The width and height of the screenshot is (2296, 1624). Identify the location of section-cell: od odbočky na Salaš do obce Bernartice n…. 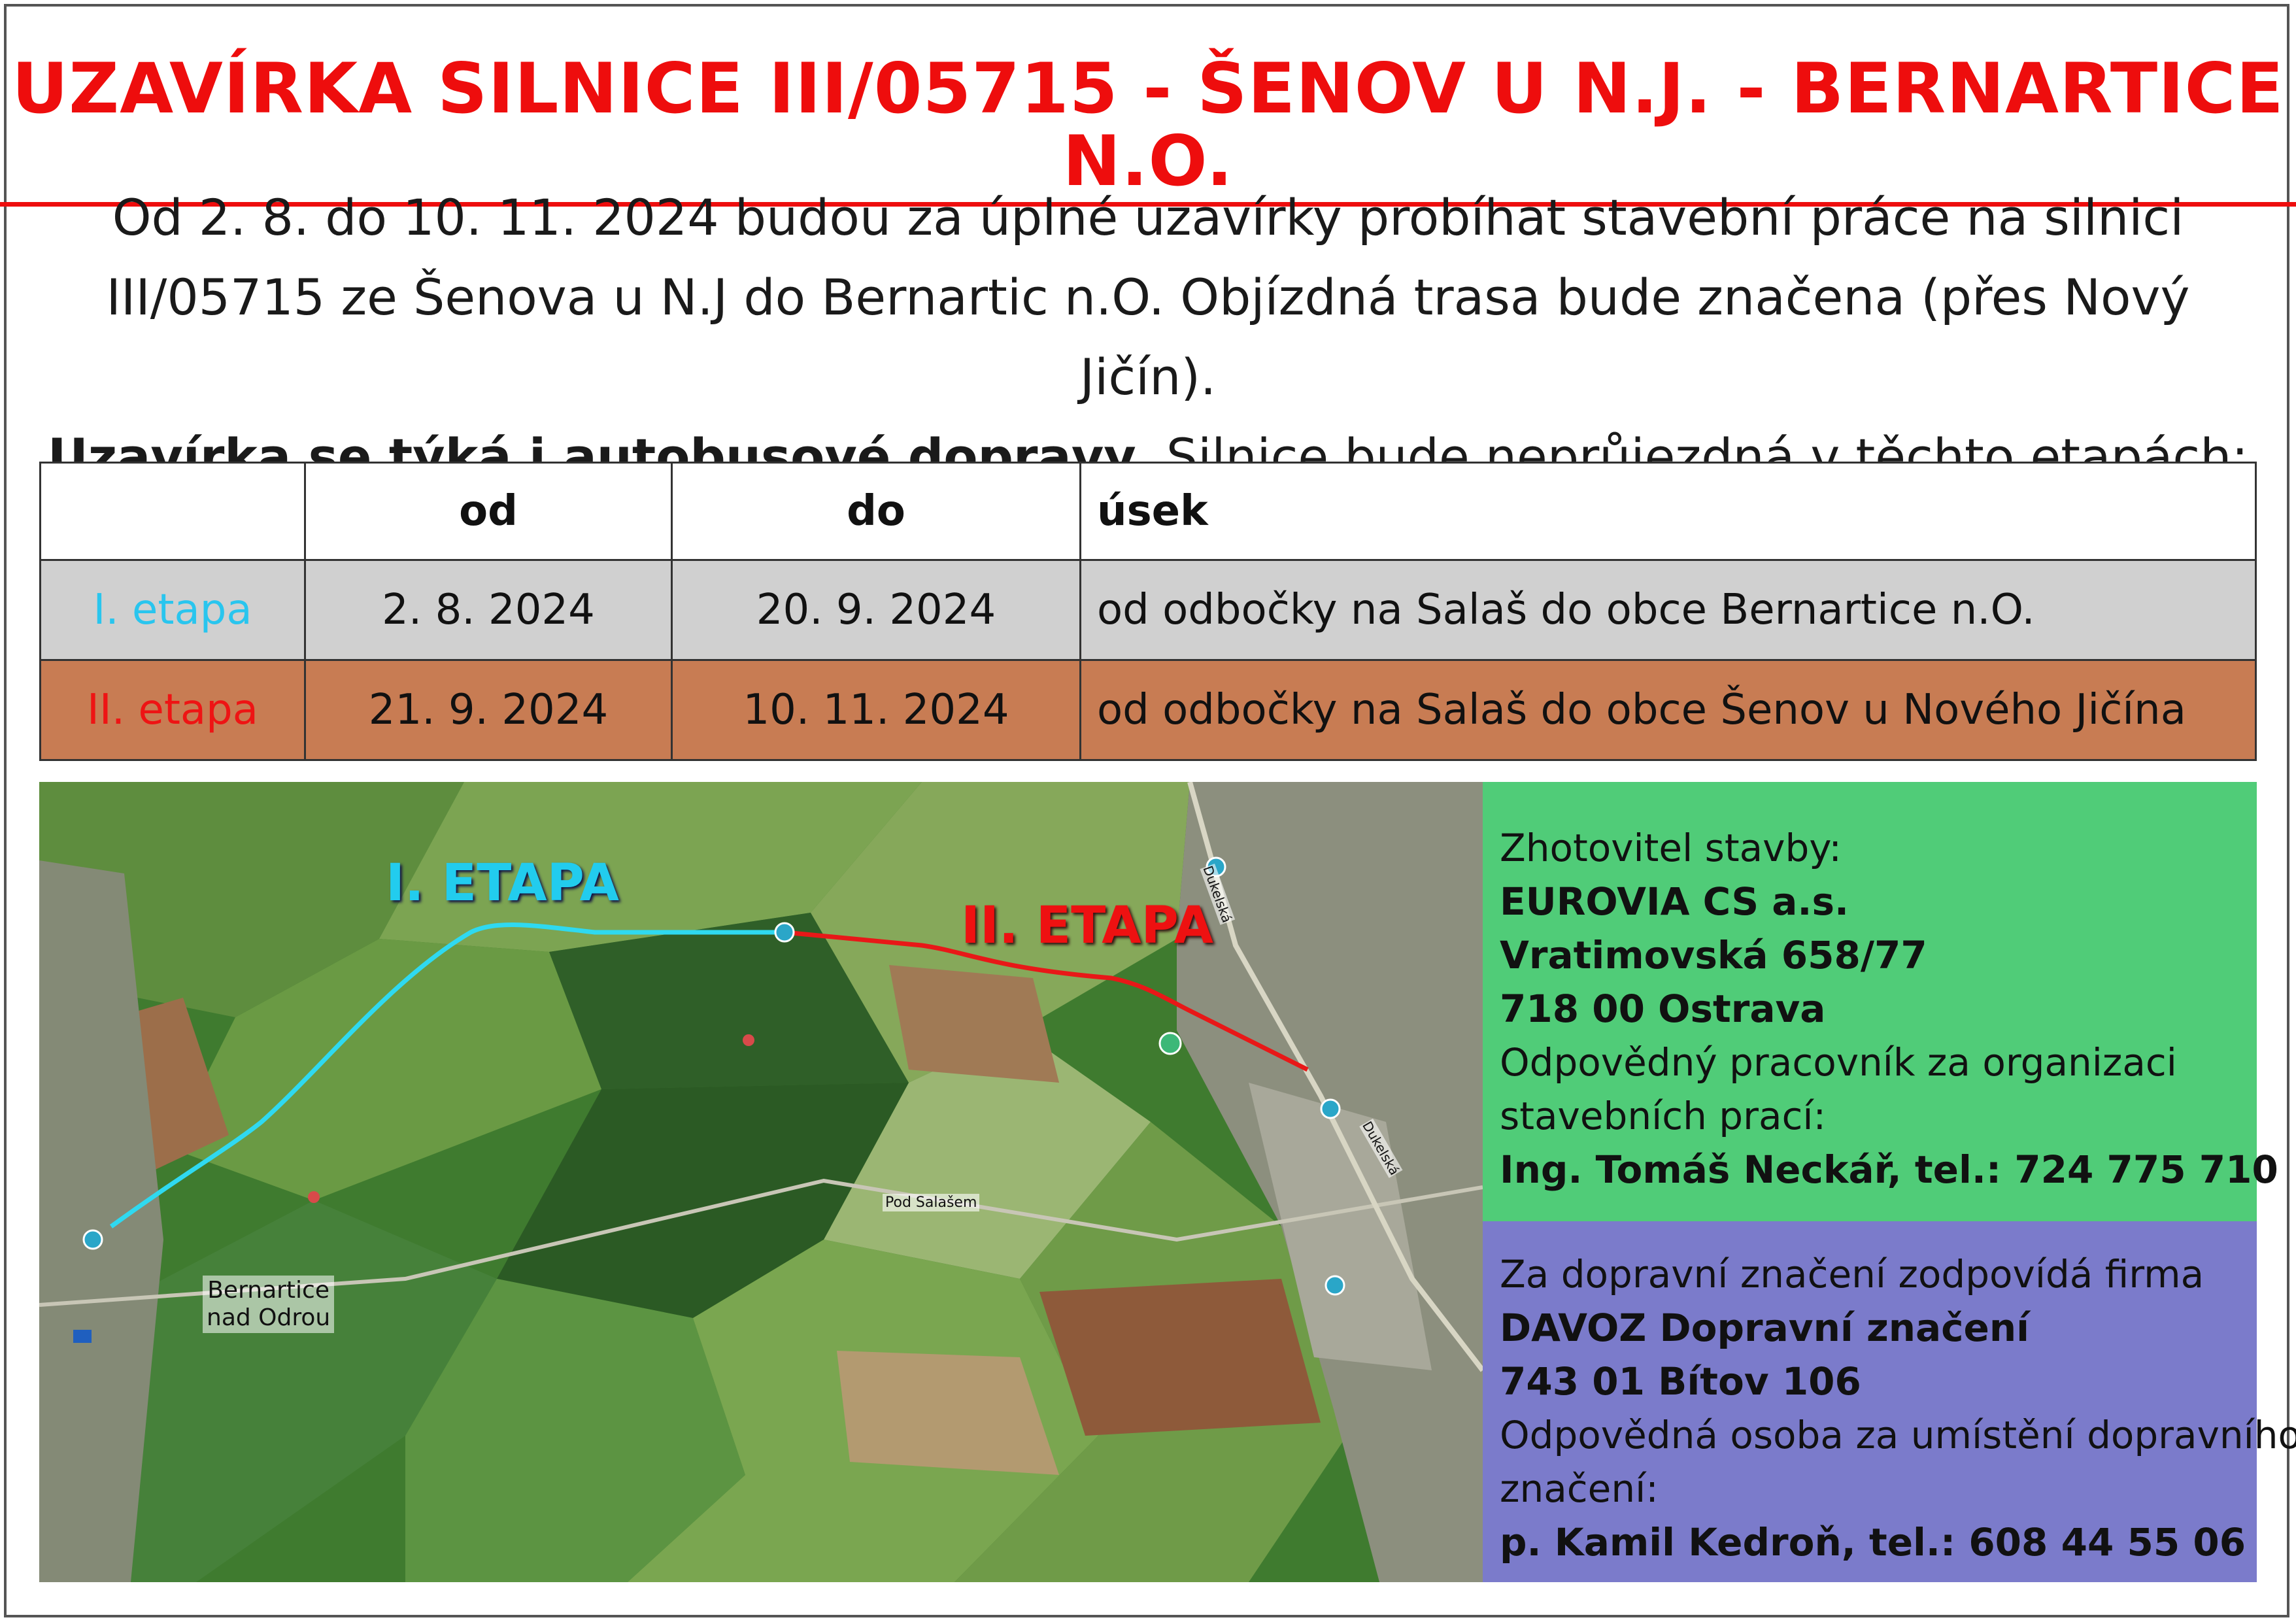
(1668, 610).